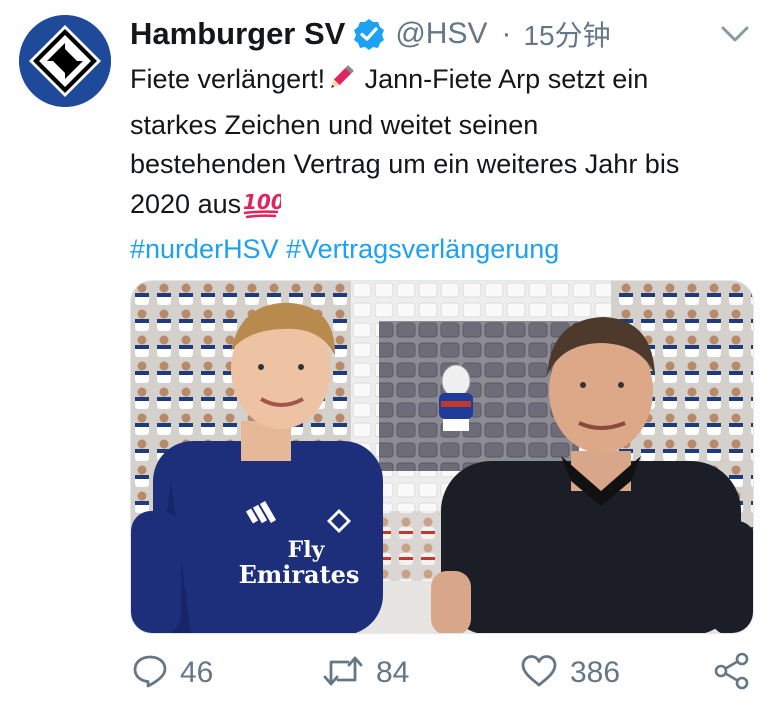 The width and height of the screenshot is (774, 710). I want to click on avatar, so click(65, 61).